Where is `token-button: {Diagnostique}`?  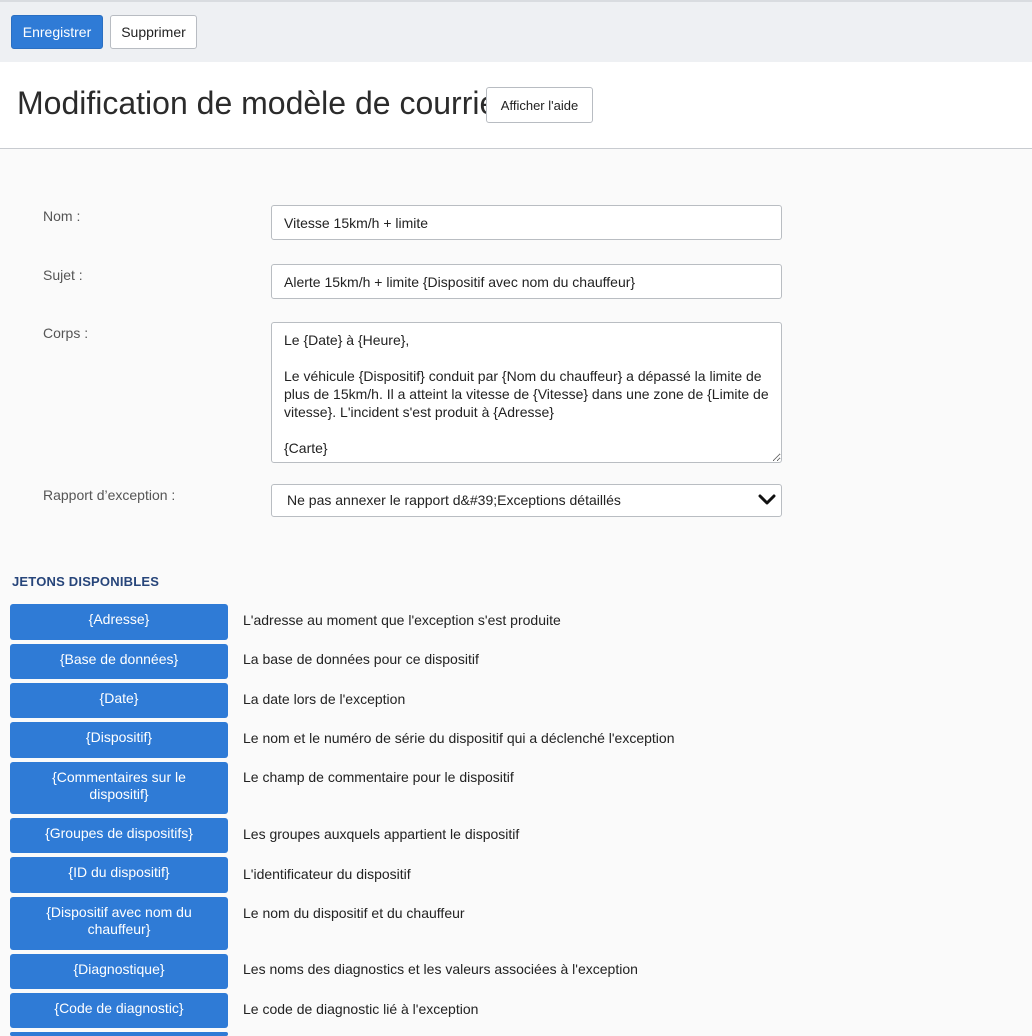
token-button: {Diagnostique} is located at coordinates (119, 971).